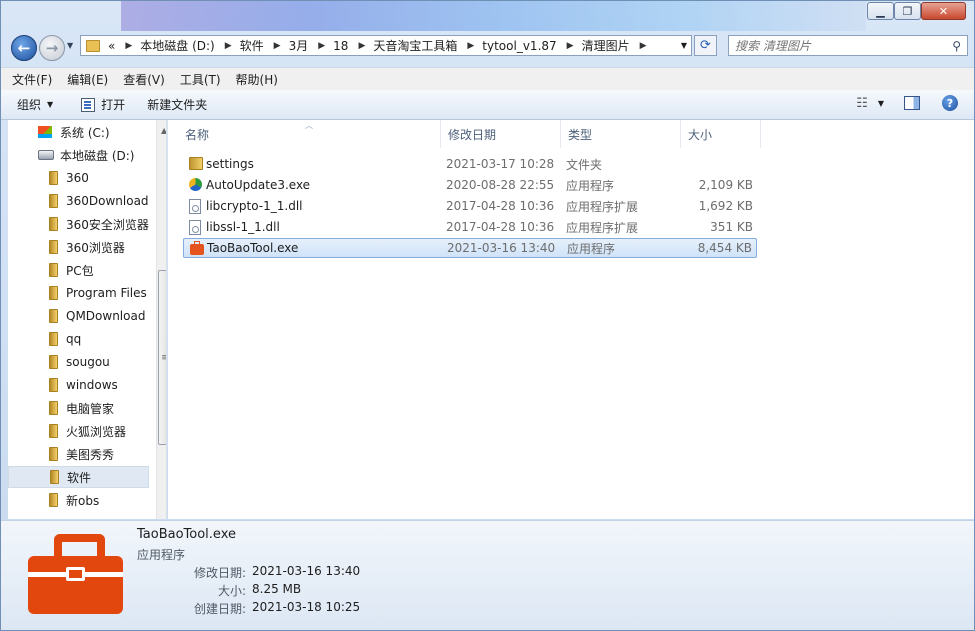 This screenshot has height=631, width=975. Describe the element at coordinates (684, 45) in the screenshot. I see `address-dropdown-icon: ▼` at that location.